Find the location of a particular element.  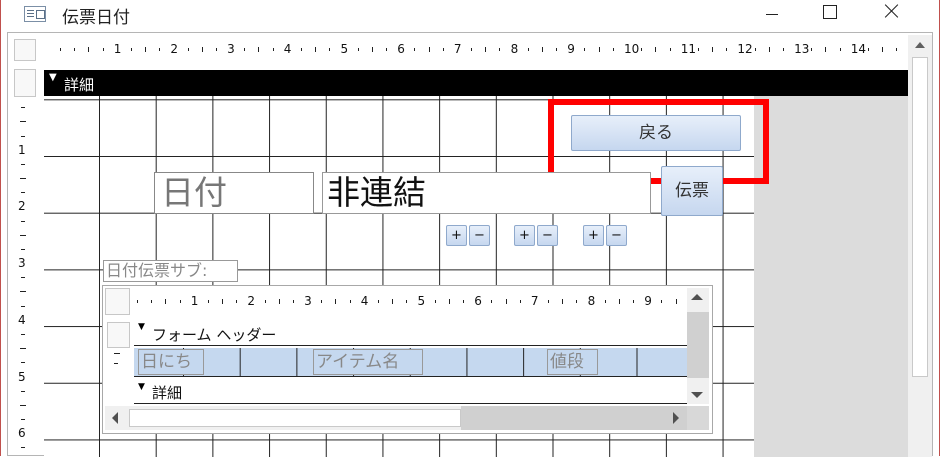

vertical-ruler: 1 2 3 4 5 6 is located at coordinates (23, 277).